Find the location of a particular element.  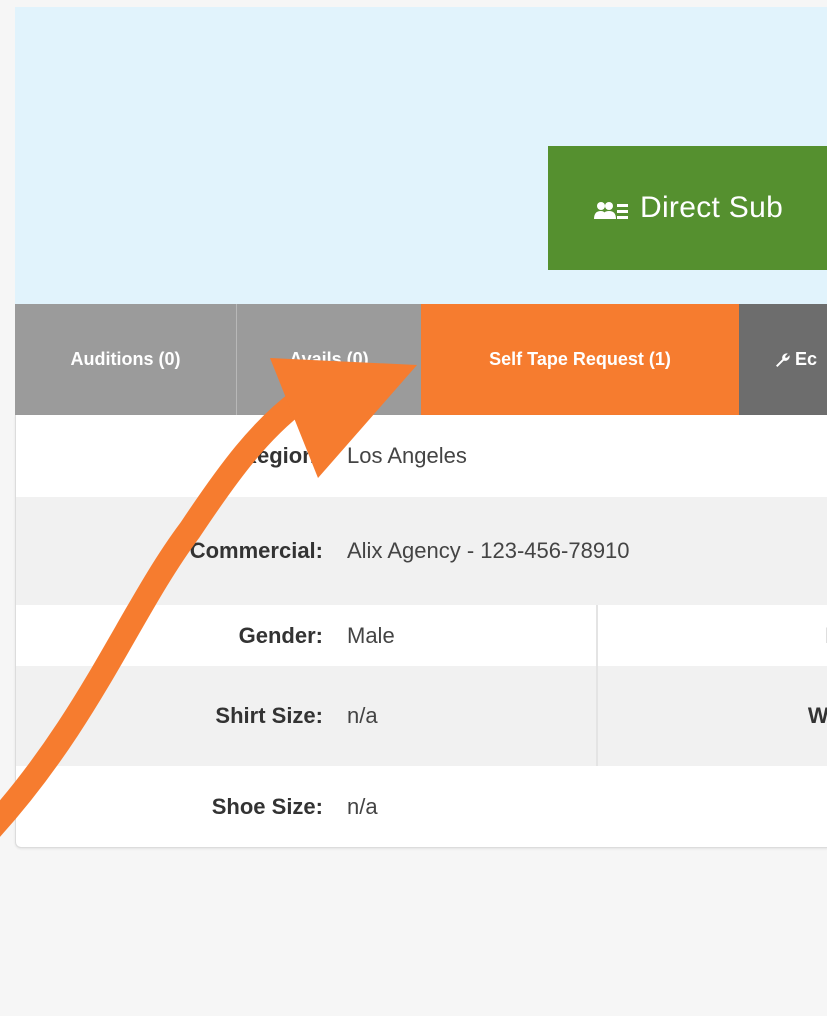

wrench-icon is located at coordinates (783, 360).